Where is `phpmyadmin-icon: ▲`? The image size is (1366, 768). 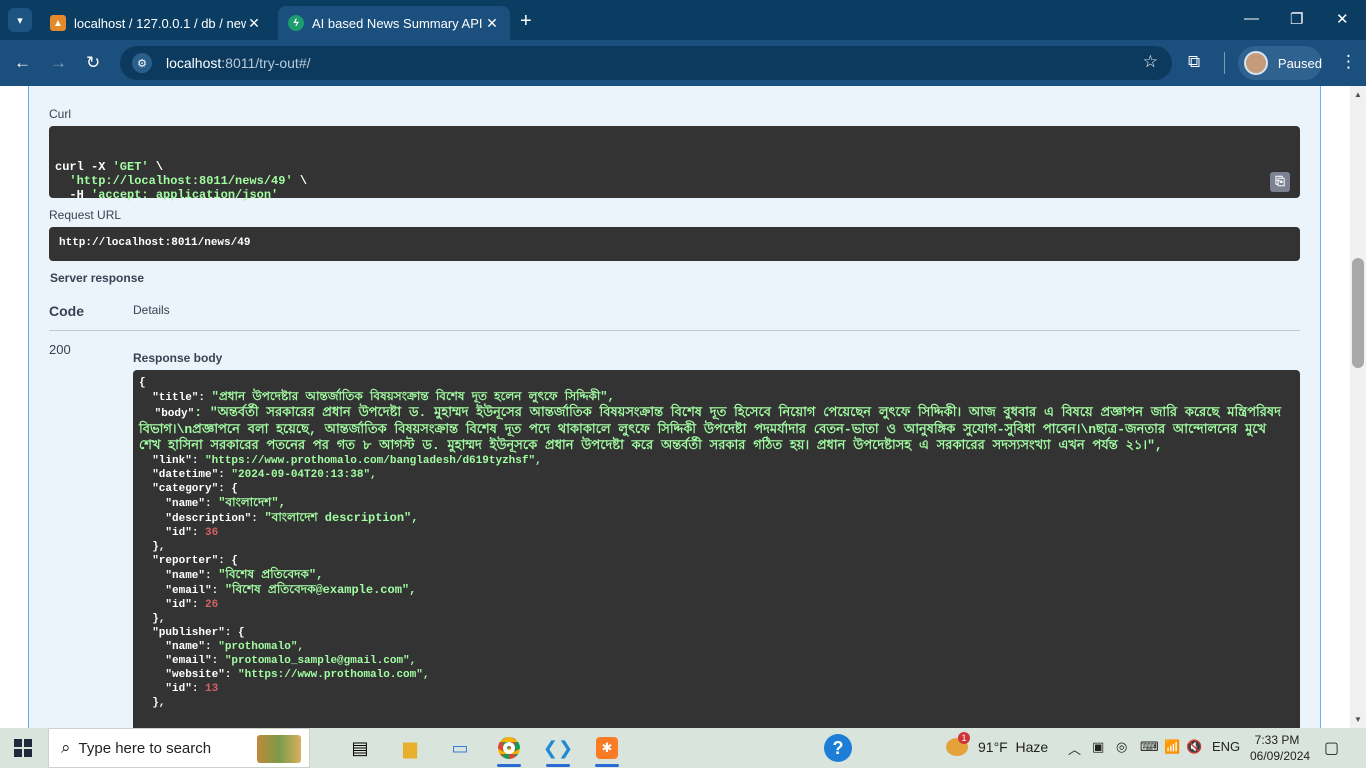
phpmyadmin-icon: ▲ is located at coordinates (58, 23).